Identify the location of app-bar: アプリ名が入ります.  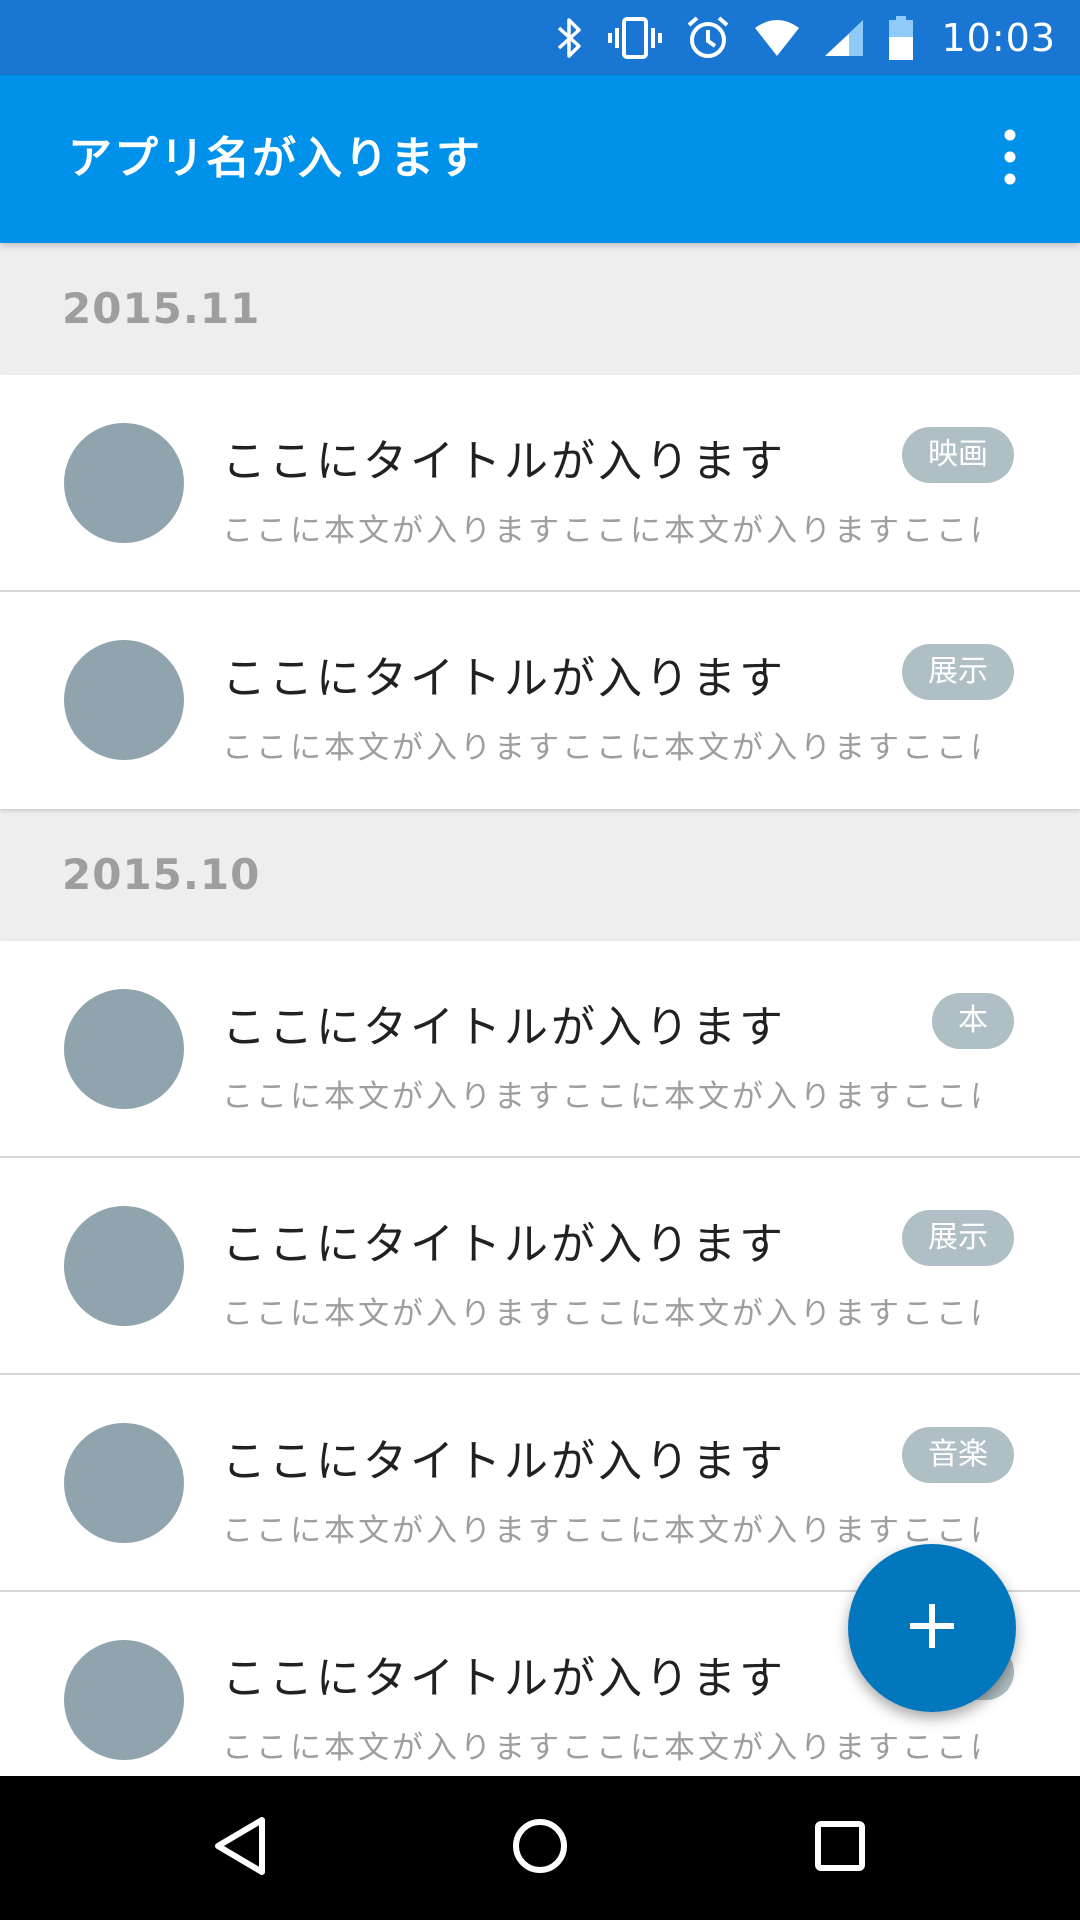
(540, 159).